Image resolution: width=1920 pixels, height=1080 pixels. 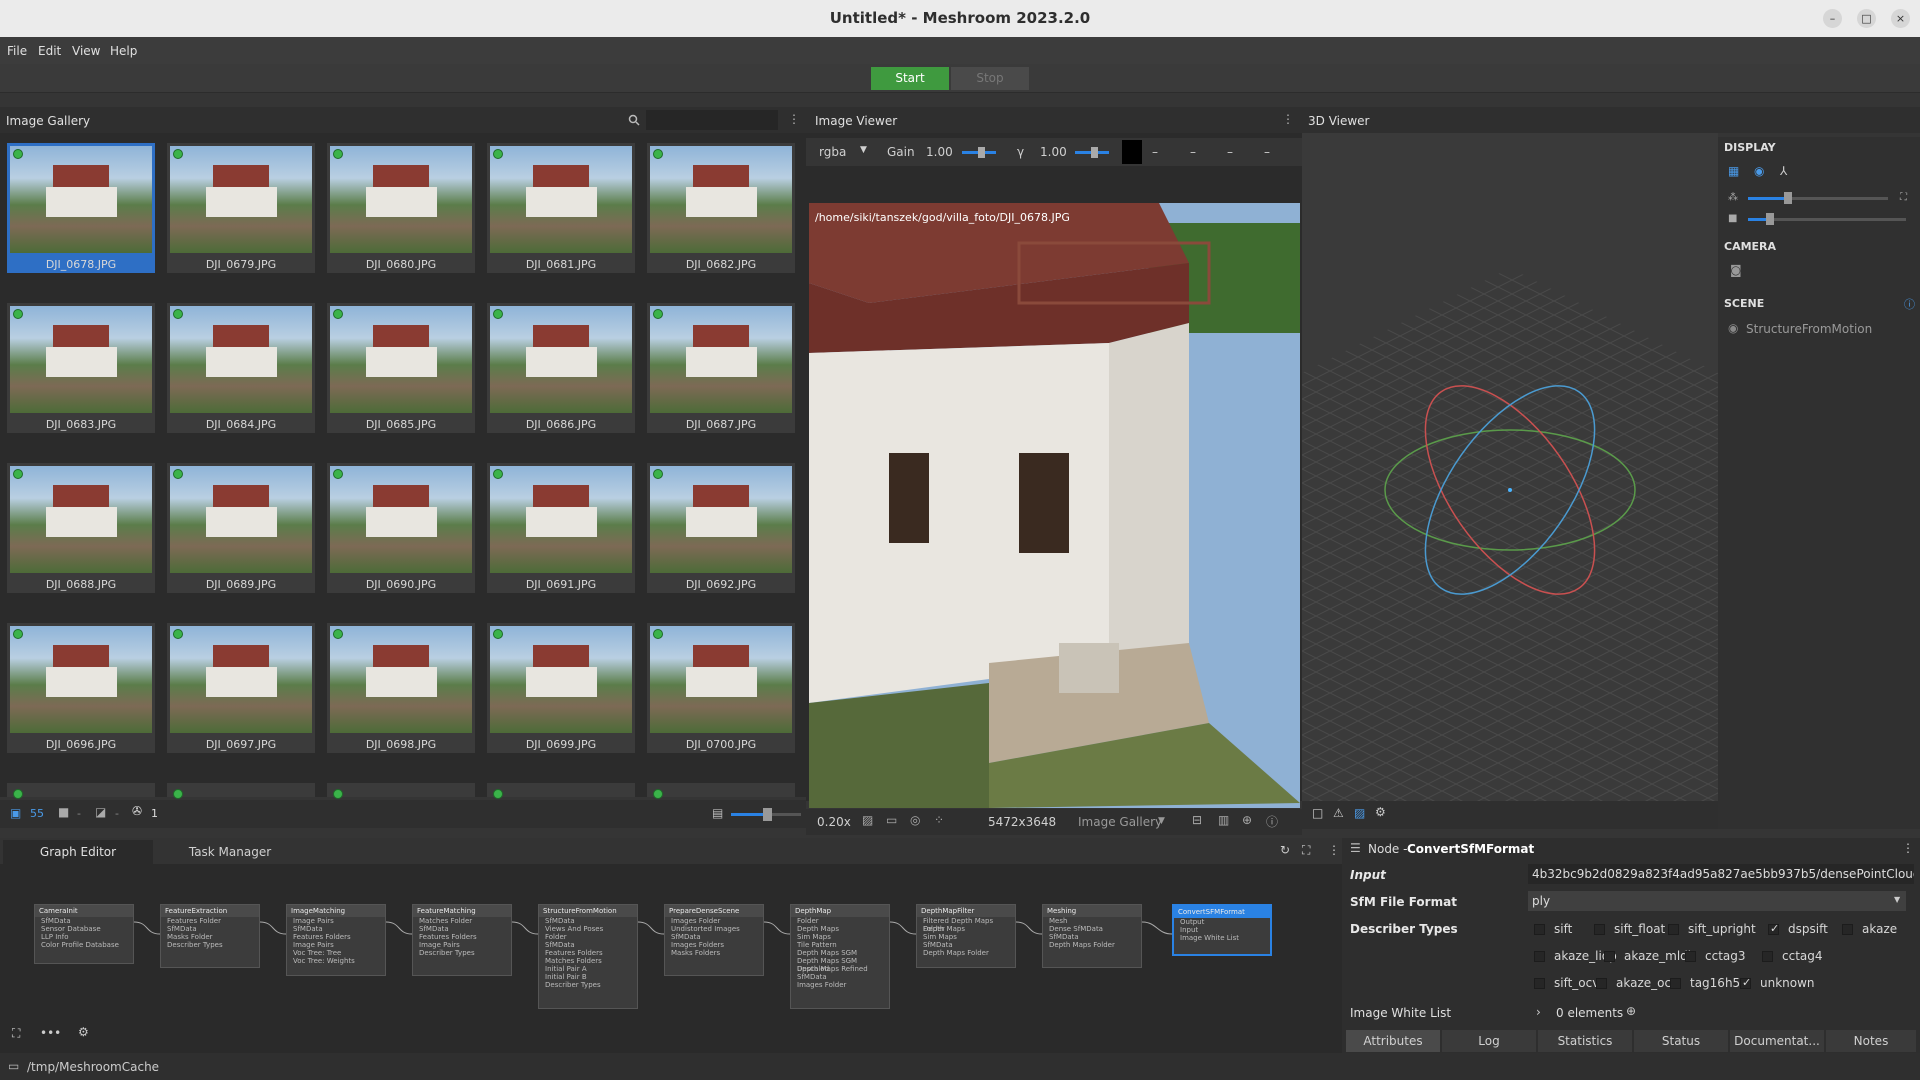 What do you see at coordinates (1900, 18) in the screenshot?
I see `close-icon: ×` at bounding box center [1900, 18].